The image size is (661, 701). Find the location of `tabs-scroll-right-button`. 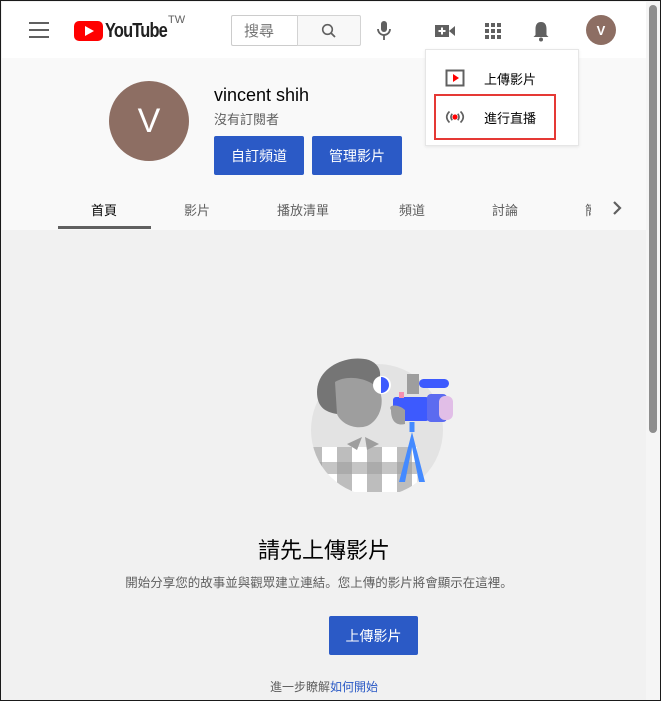

tabs-scroll-right-button is located at coordinates (617, 208).